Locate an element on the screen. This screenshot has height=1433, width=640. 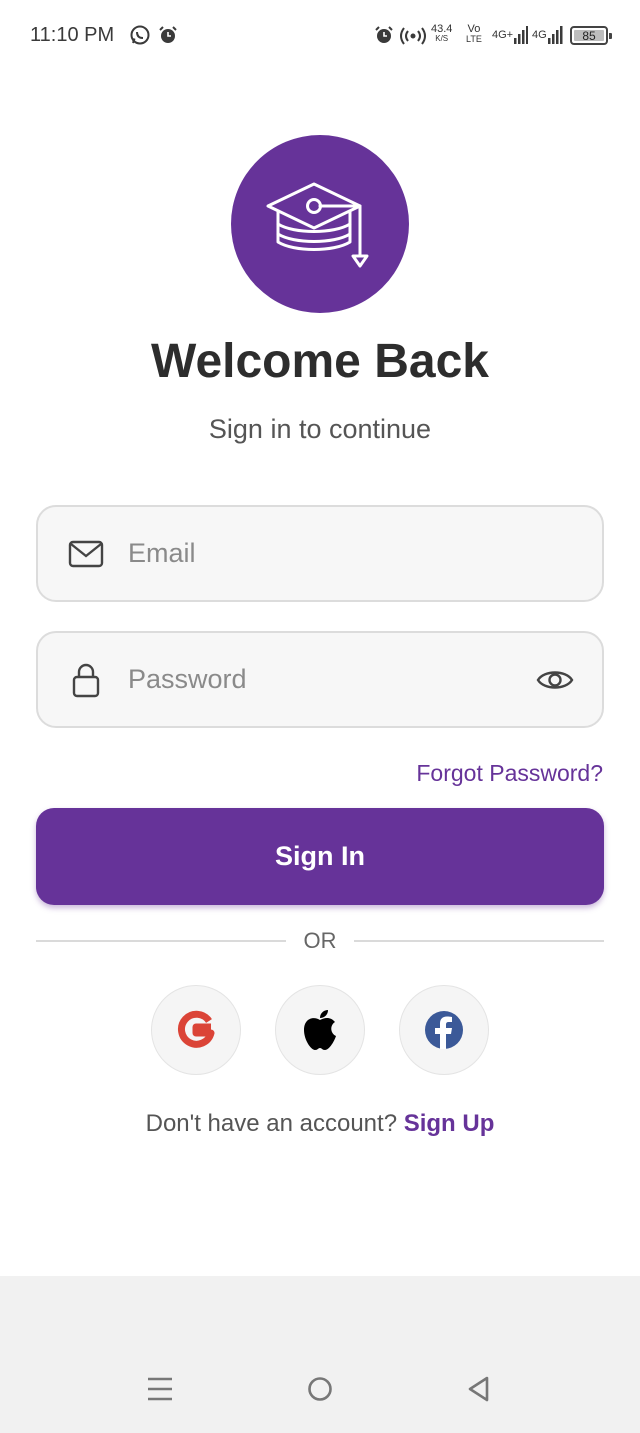
hotspot-icon is located at coordinates (413, 35).